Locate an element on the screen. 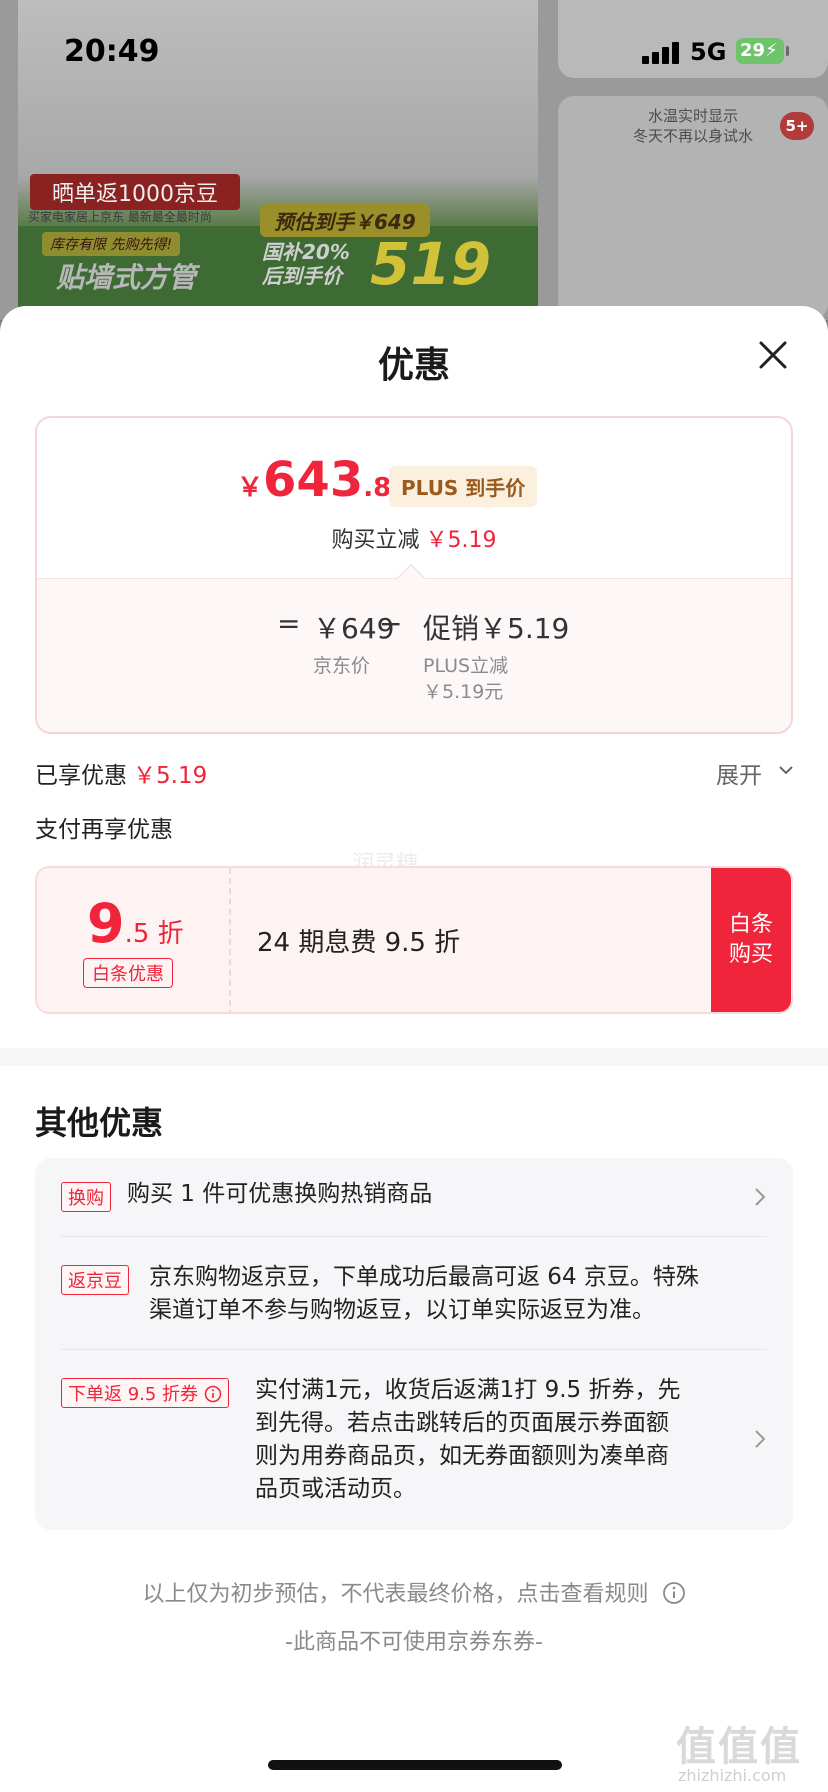 The height and width of the screenshot is (1792, 828). battery-level: 29 is located at coordinates (753, 50).